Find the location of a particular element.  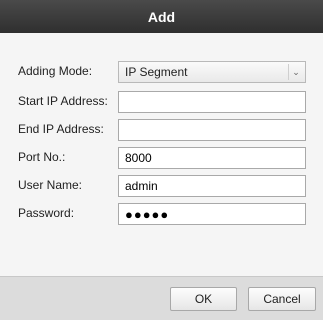

start-ip-input is located at coordinates (212, 102).